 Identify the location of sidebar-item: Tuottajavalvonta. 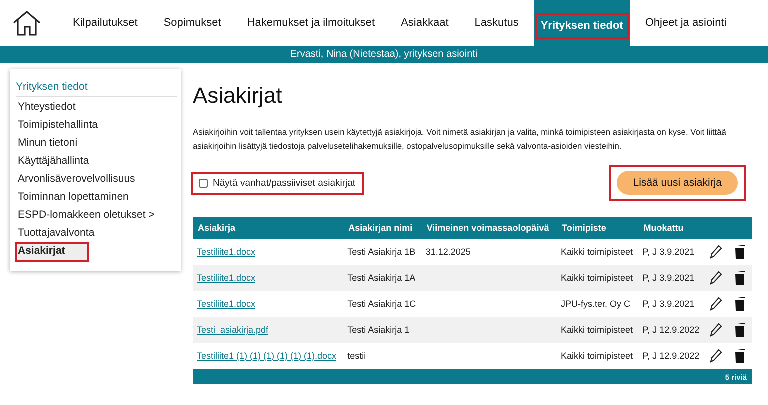
(96, 234).